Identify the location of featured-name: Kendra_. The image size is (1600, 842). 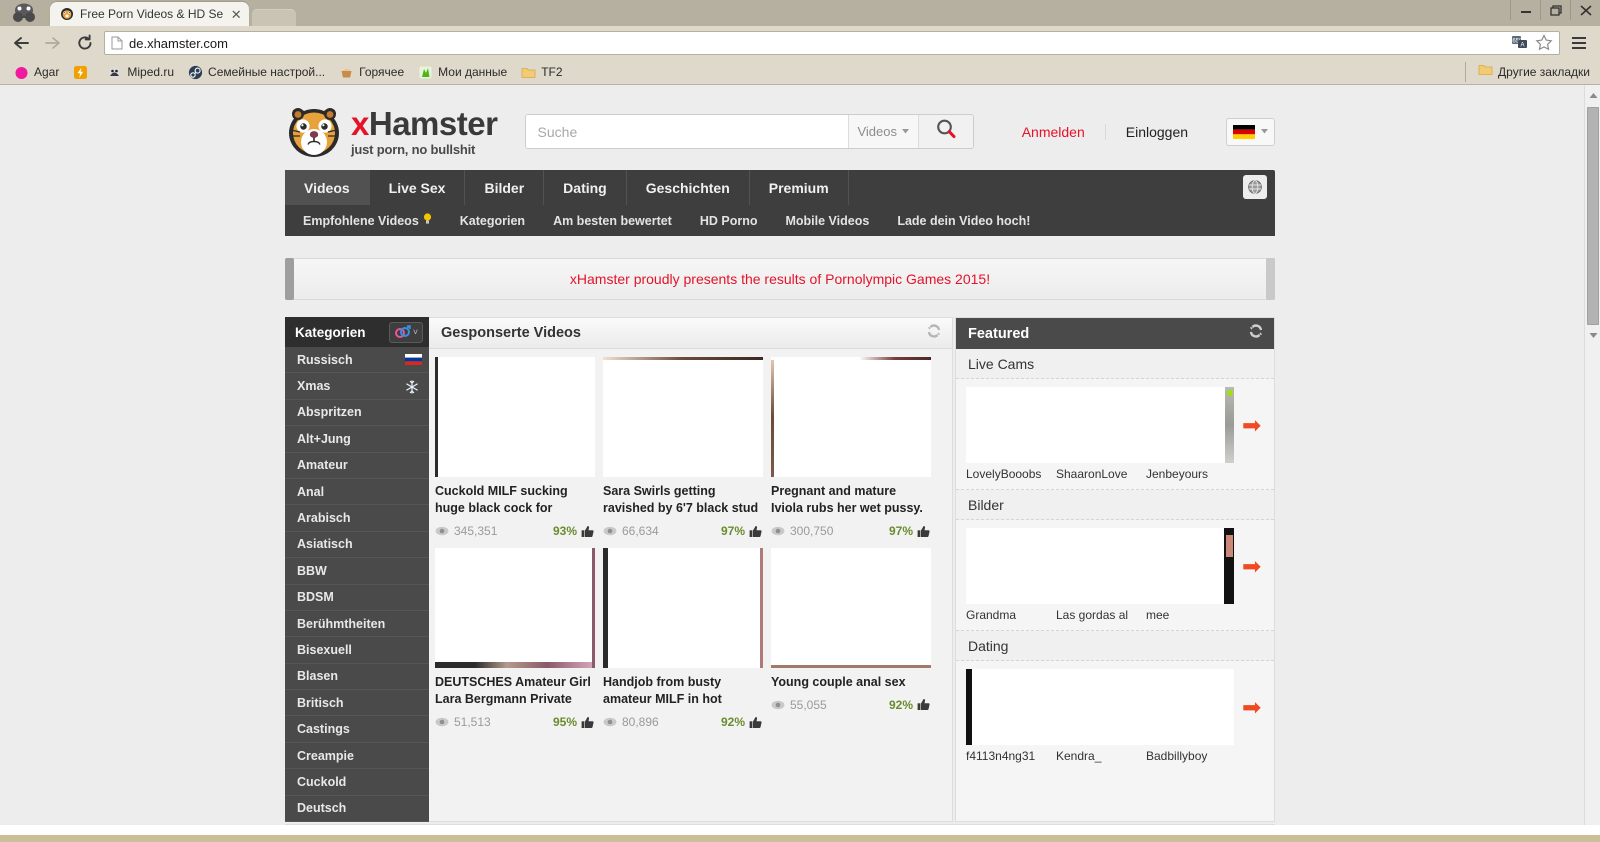
(1101, 756).